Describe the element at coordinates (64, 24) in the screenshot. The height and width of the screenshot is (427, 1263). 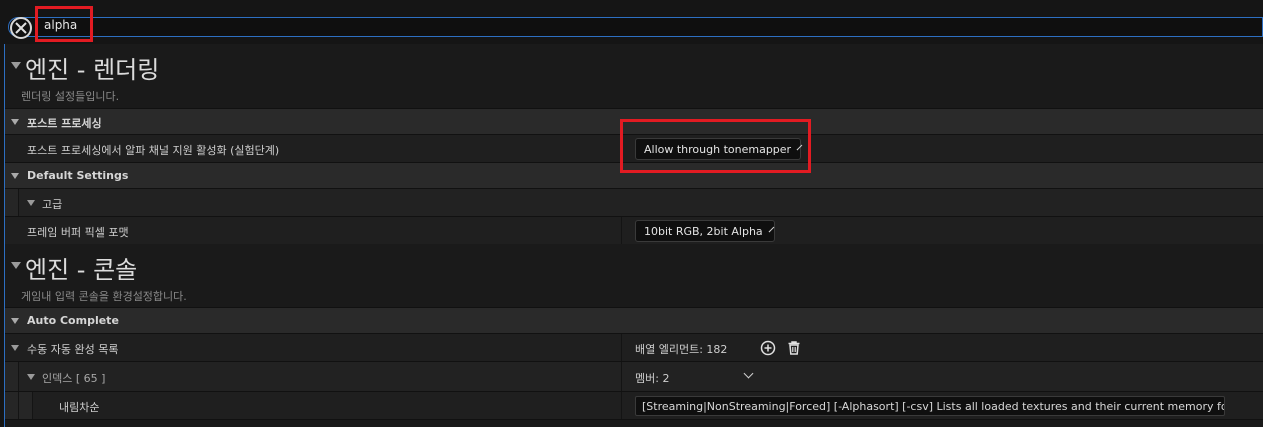
I see `search-highlight` at that location.